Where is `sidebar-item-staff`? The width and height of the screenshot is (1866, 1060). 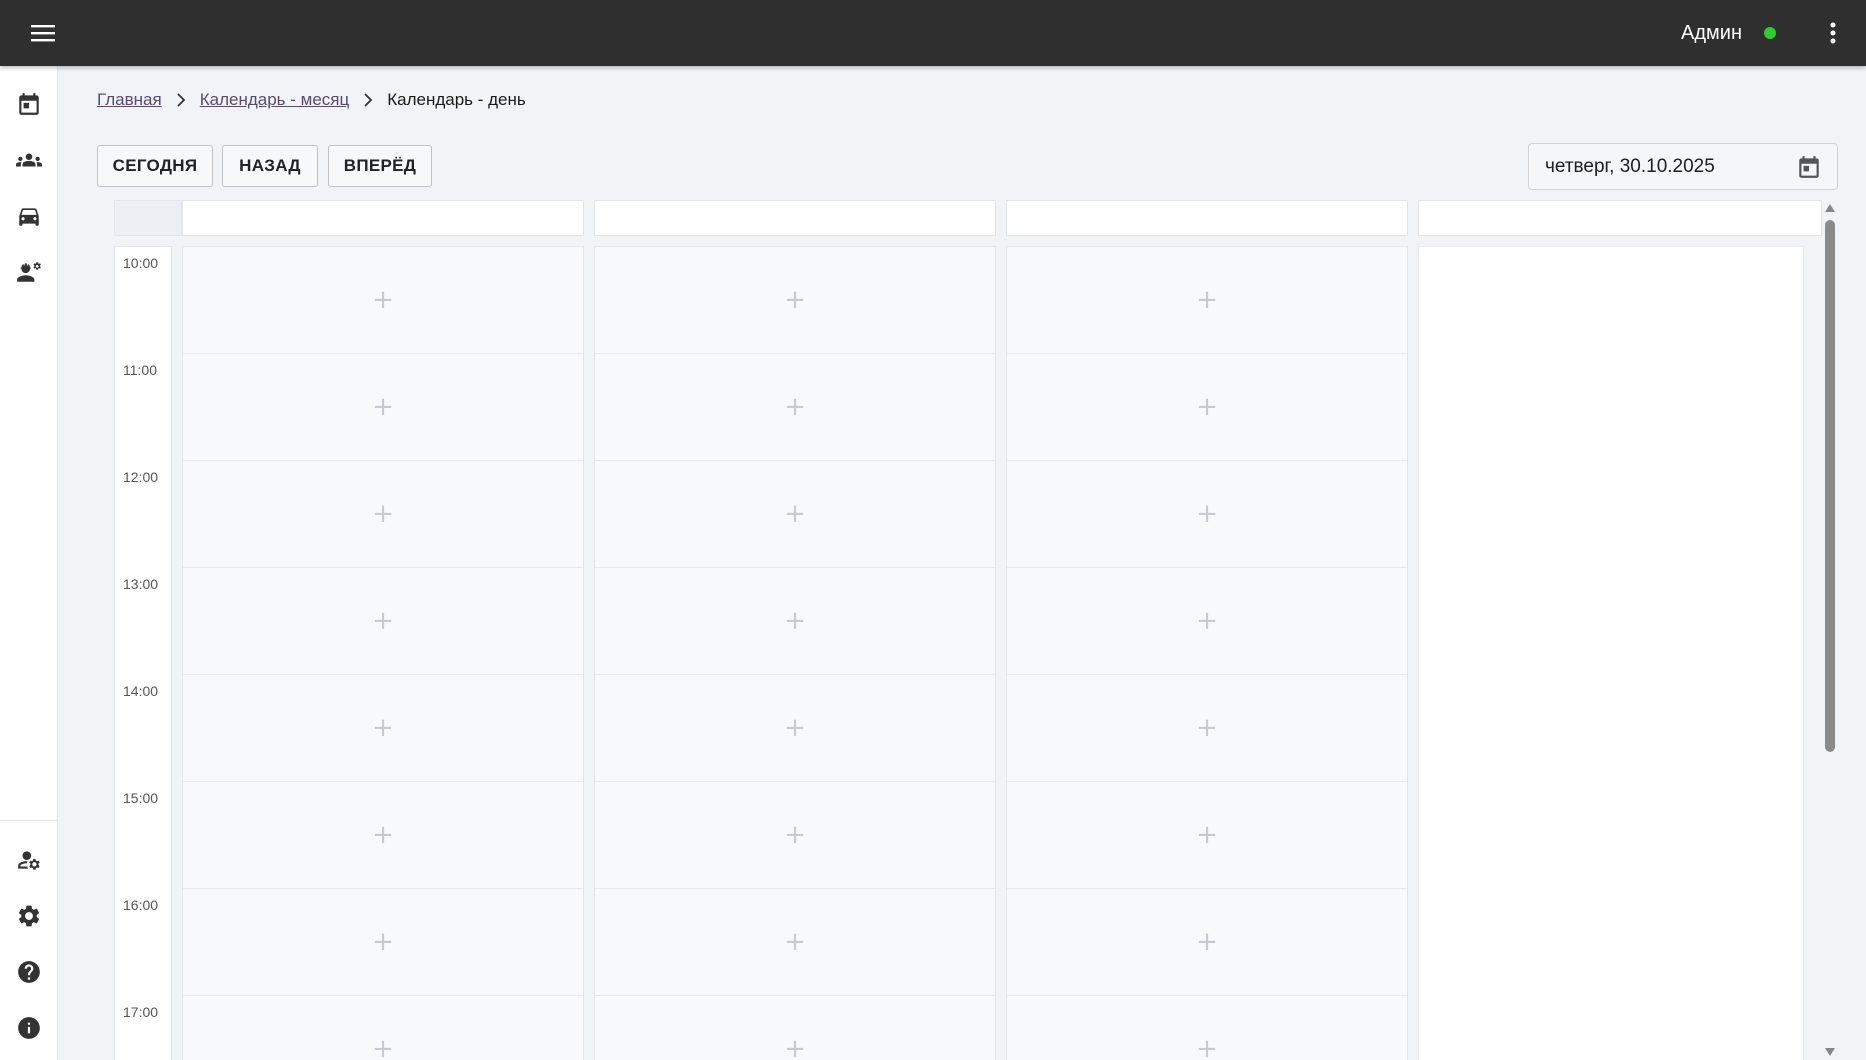 sidebar-item-staff is located at coordinates (29, 272).